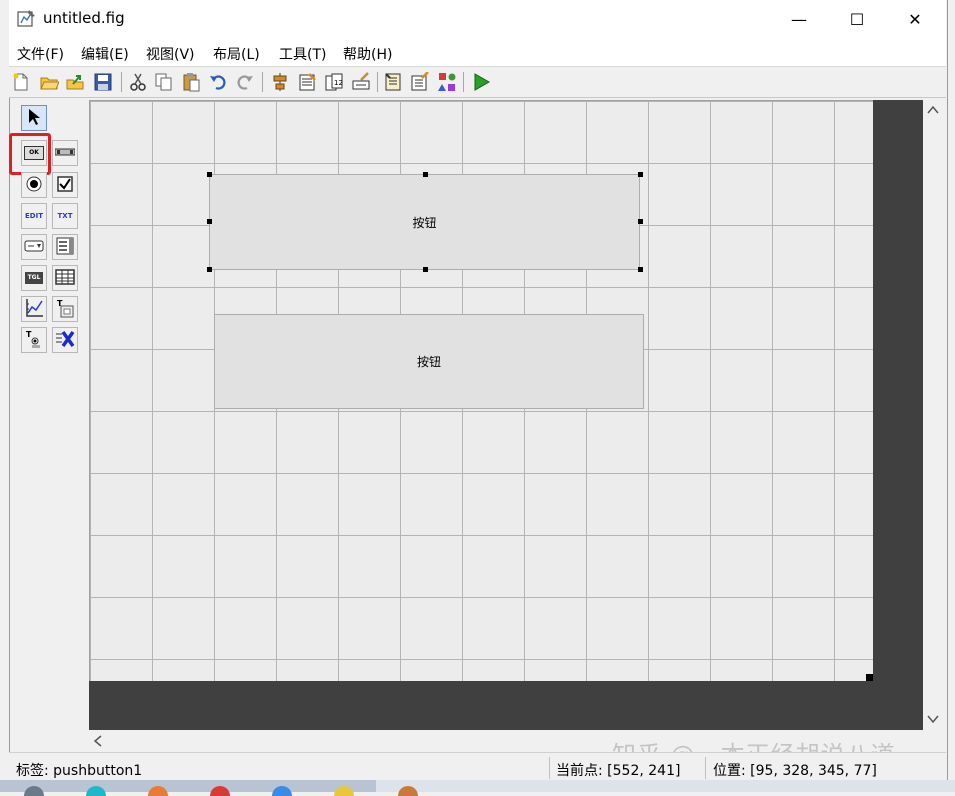 The width and height of the screenshot is (955, 796). I want to click on chevron-left-icon, so click(98, 743).